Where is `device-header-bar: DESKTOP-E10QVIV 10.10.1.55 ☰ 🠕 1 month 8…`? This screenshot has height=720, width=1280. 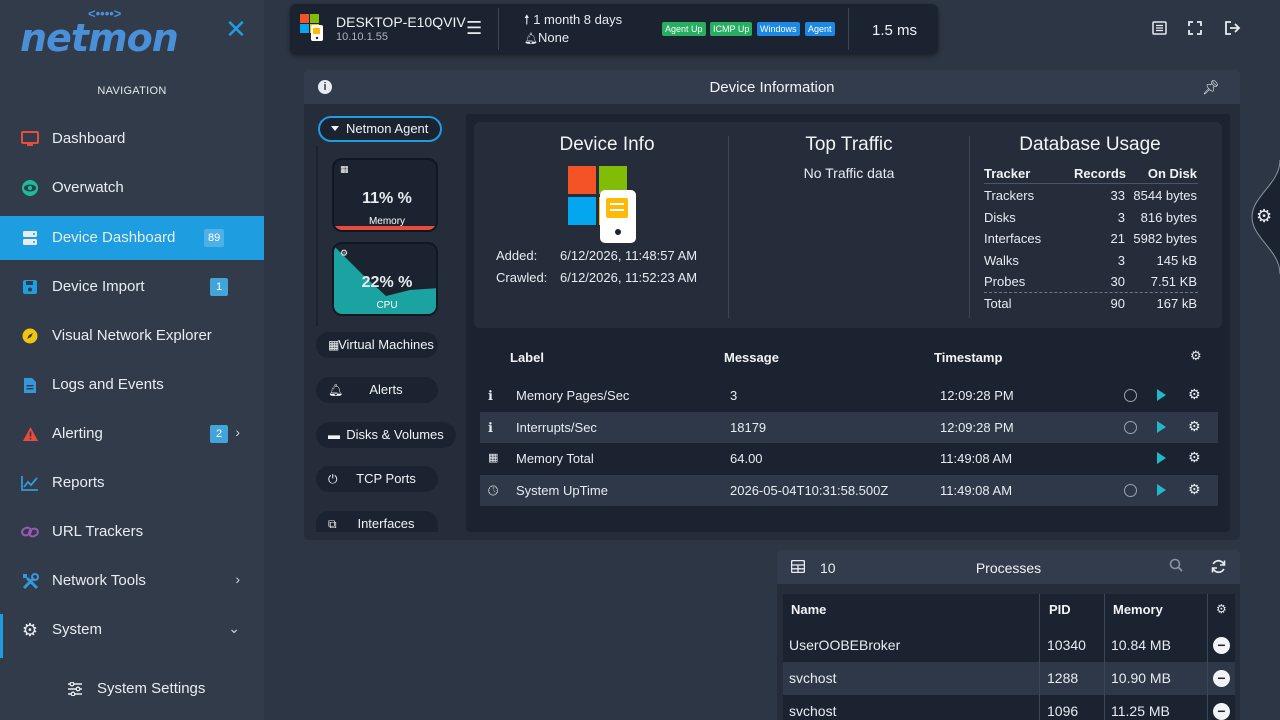 device-header-bar: DESKTOP-E10QVIV 10.10.1.55 ☰ 🠕 1 month 8… is located at coordinates (614, 29).